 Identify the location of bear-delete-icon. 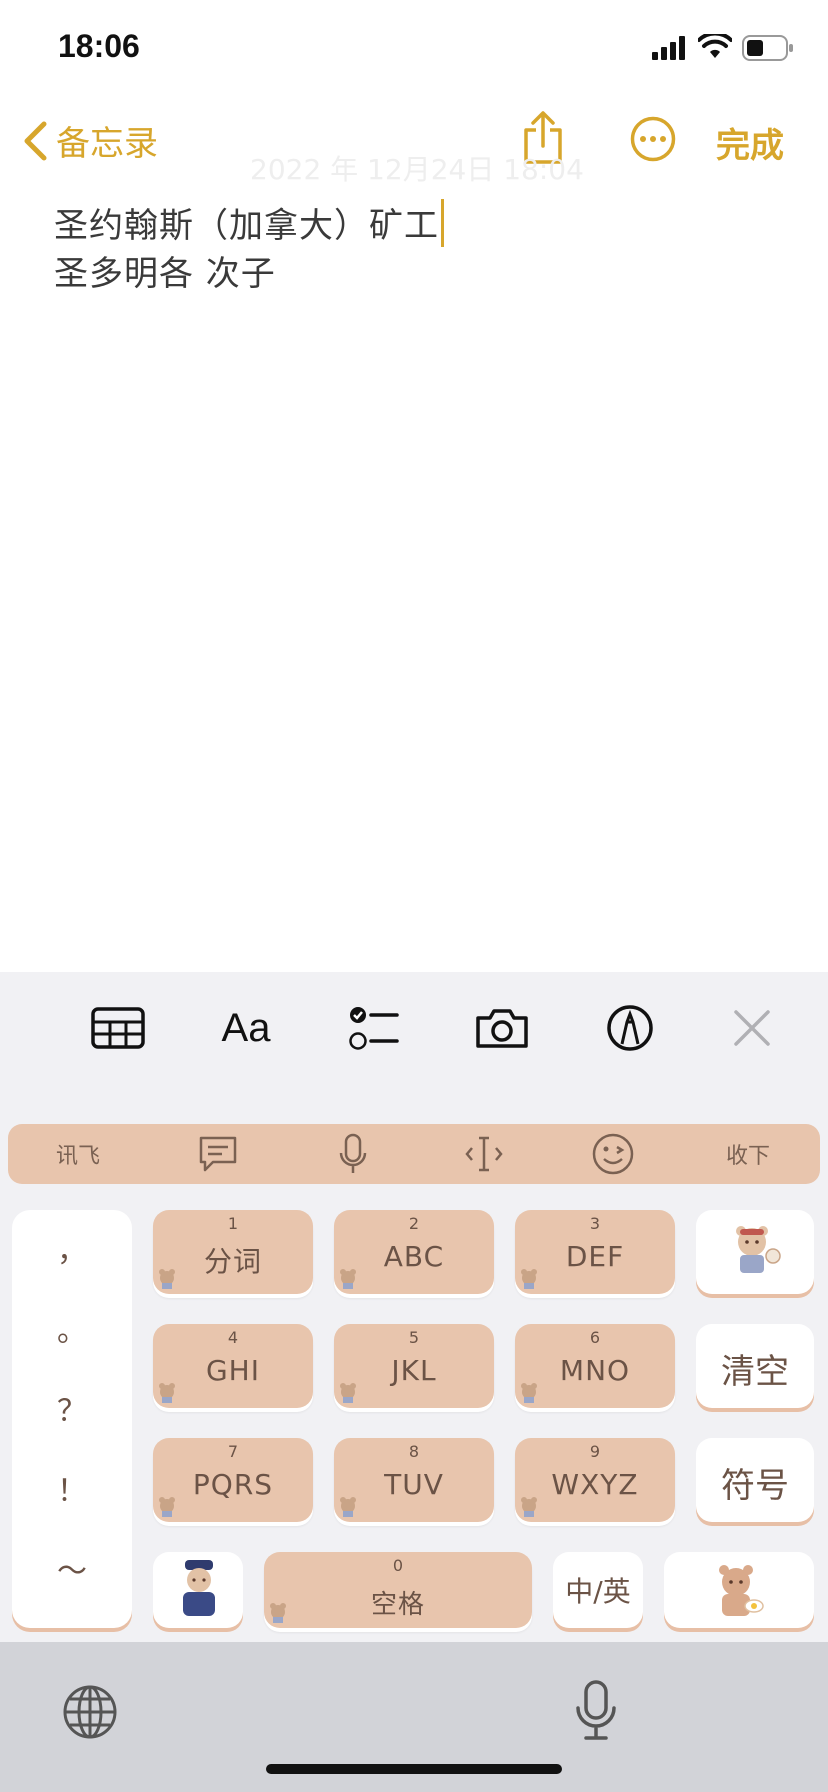
(758, 1249).